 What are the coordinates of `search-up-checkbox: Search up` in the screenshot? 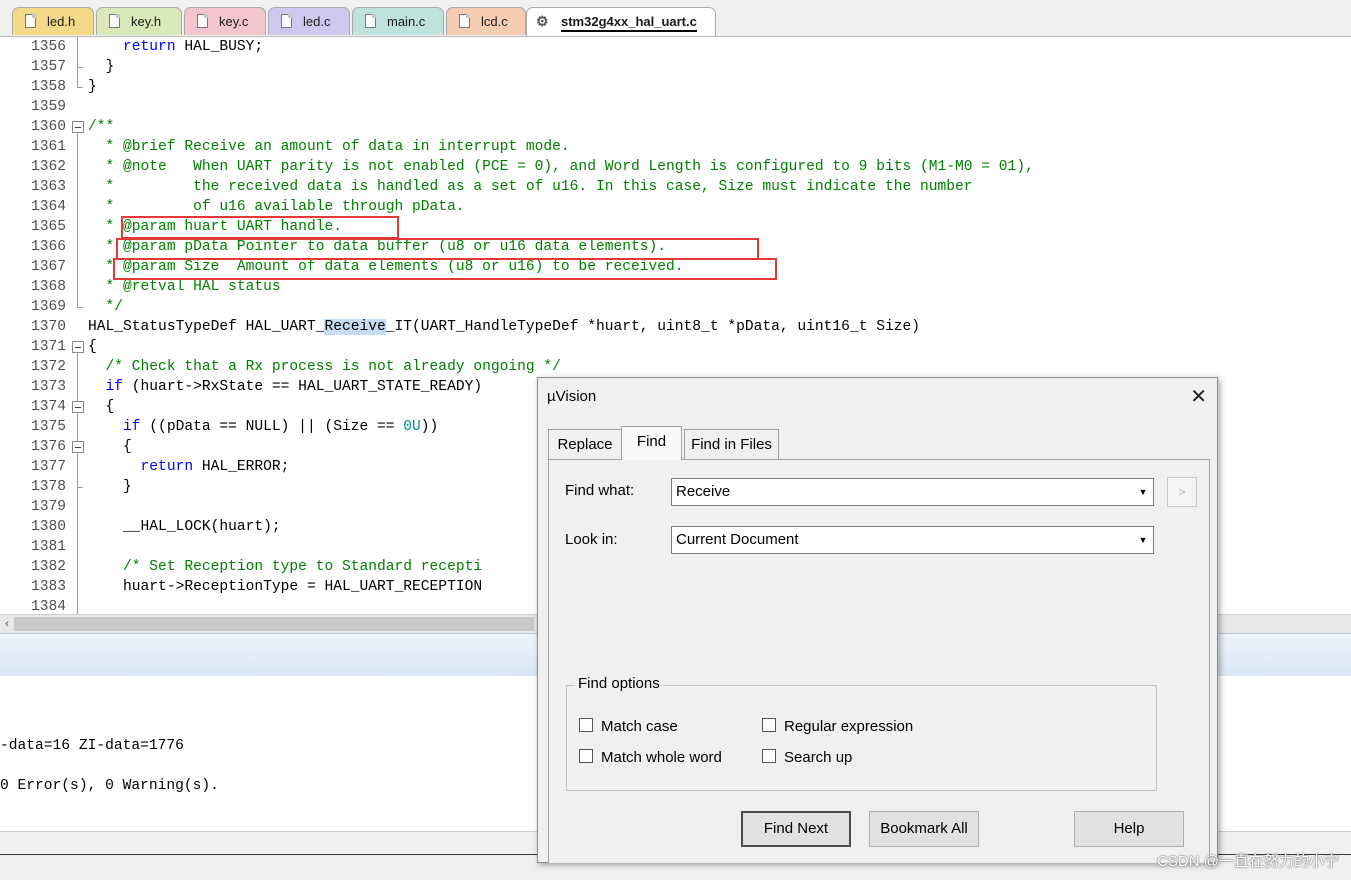 It's located at (807, 757).